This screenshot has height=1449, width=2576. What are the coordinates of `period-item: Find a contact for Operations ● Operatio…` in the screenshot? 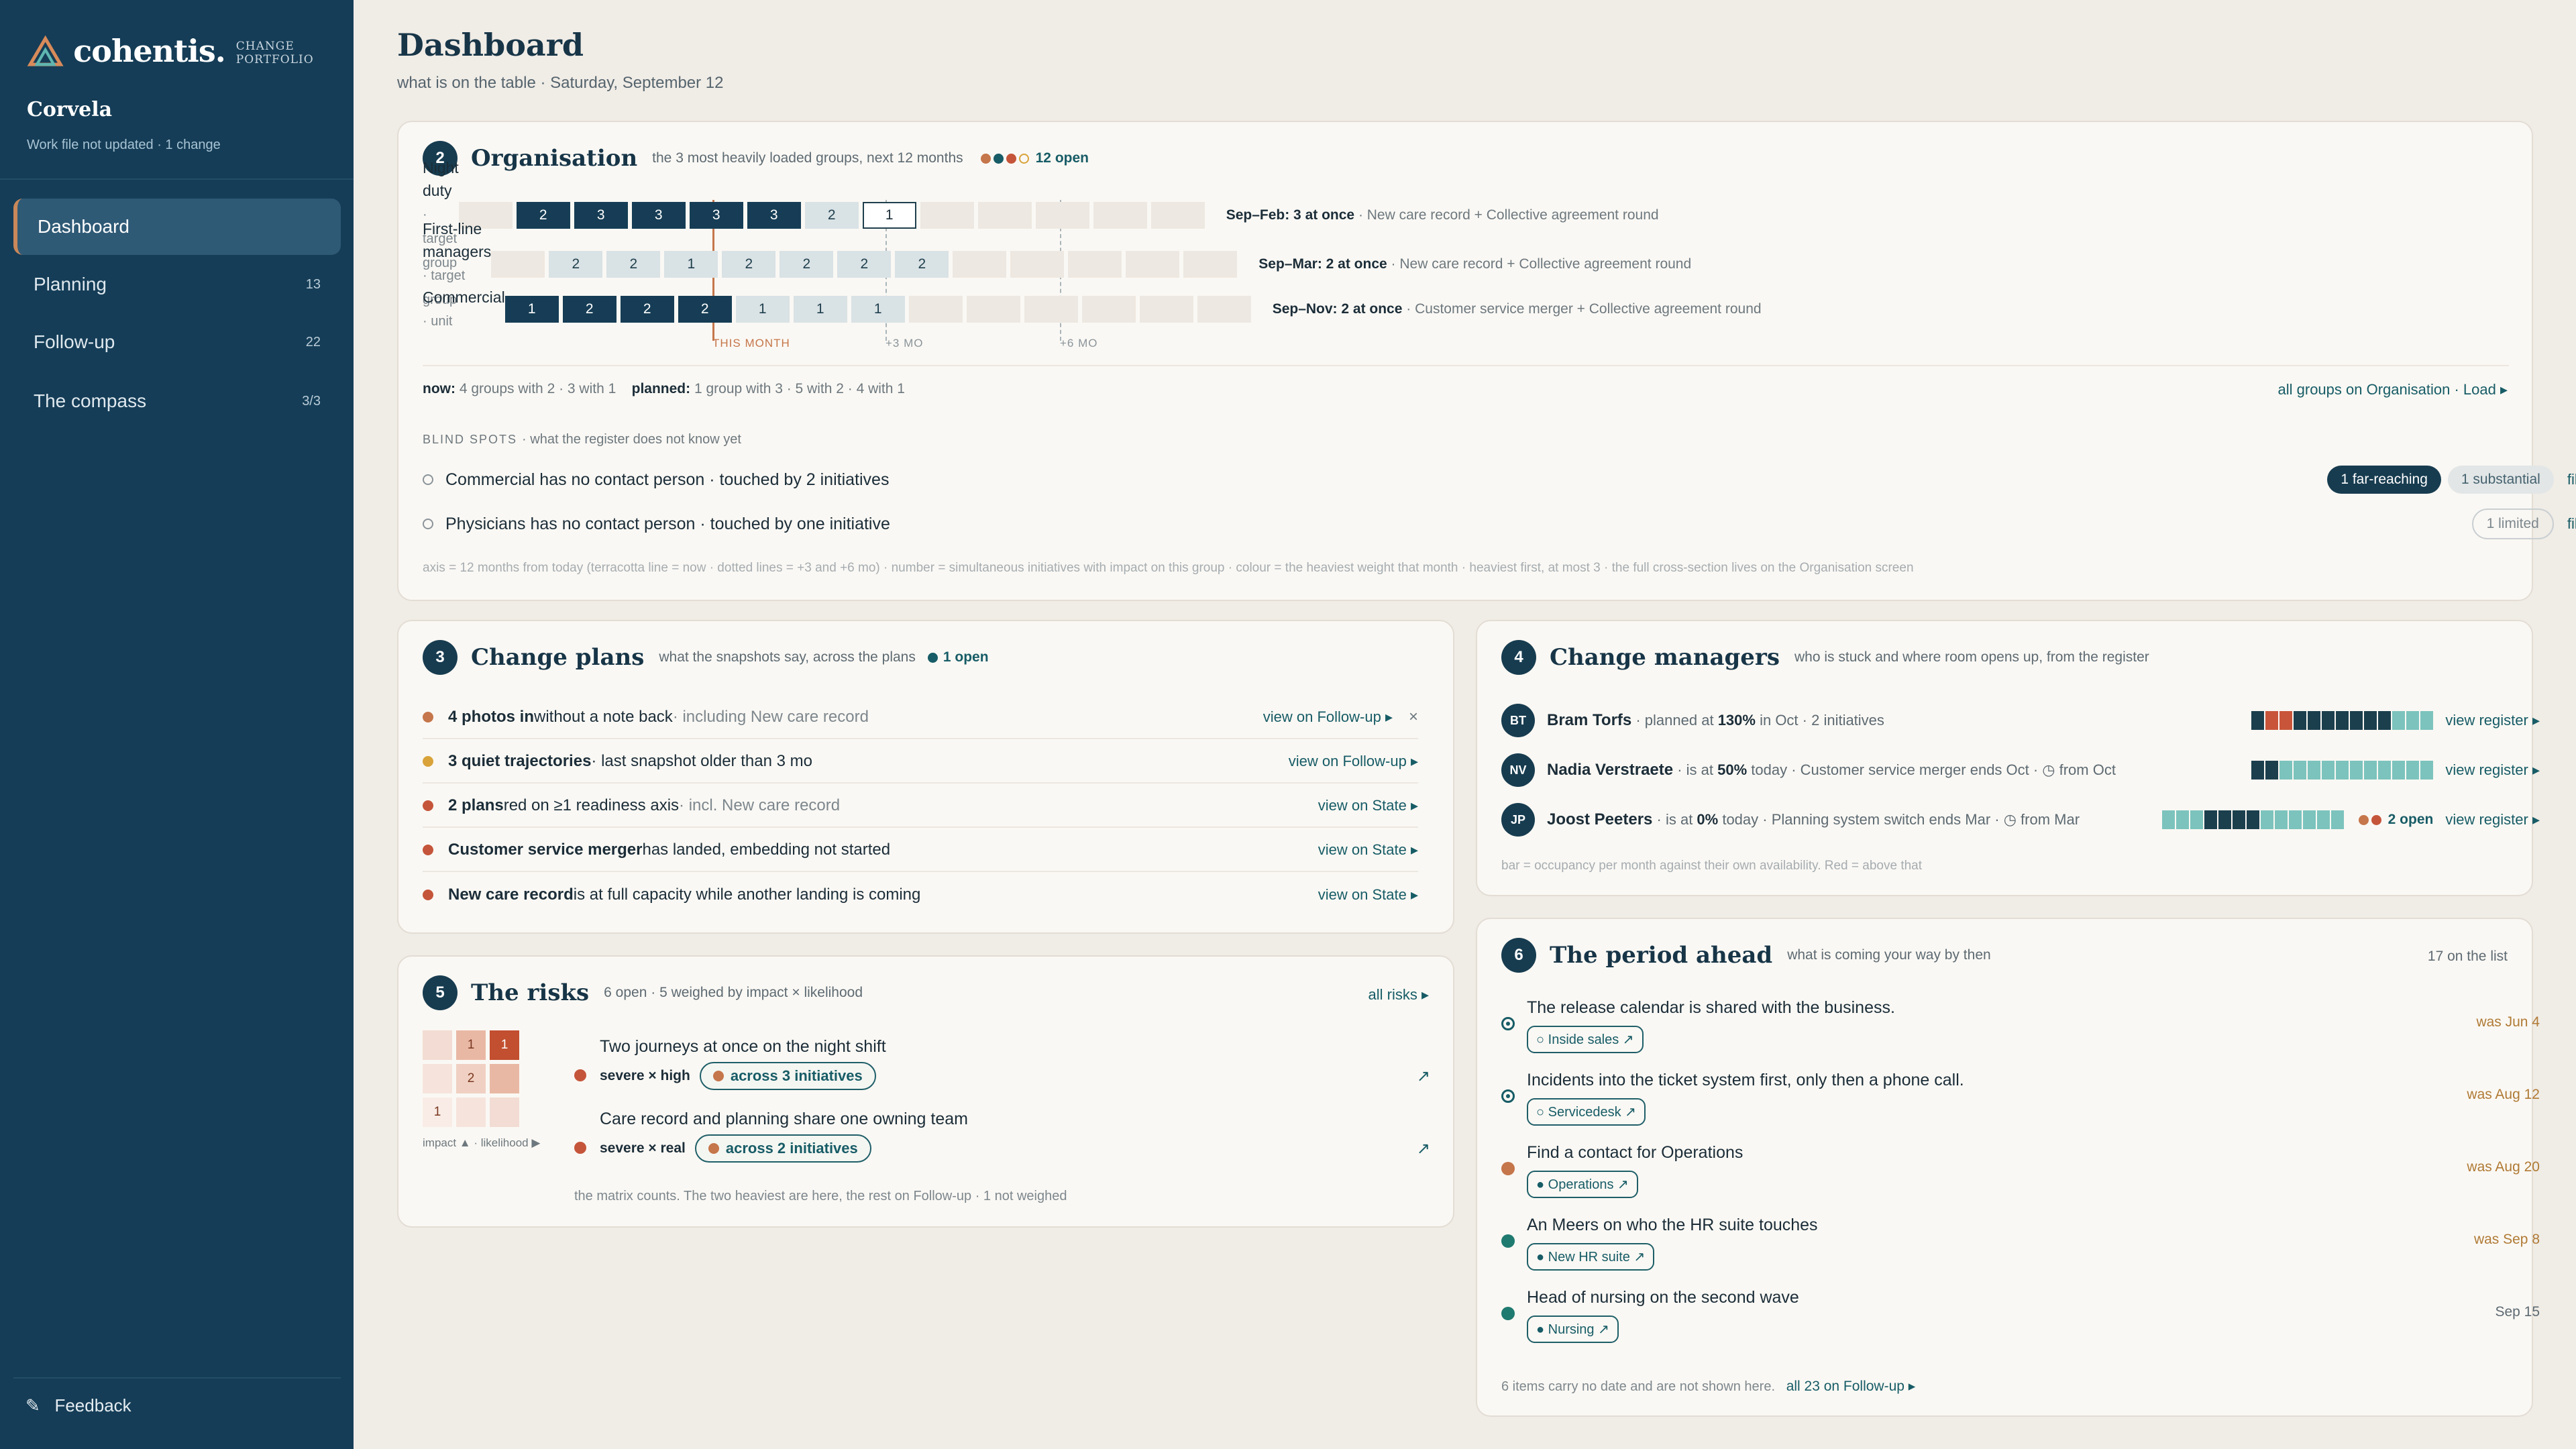 It's located at (2020, 1170).